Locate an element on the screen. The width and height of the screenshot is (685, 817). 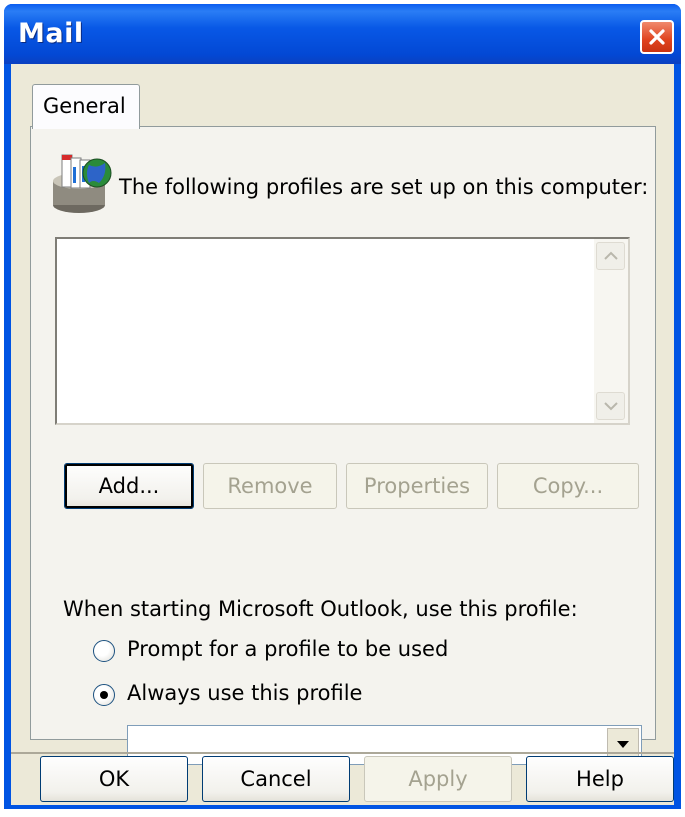
scroll-up-arrow-icon is located at coordinates (611, 255).